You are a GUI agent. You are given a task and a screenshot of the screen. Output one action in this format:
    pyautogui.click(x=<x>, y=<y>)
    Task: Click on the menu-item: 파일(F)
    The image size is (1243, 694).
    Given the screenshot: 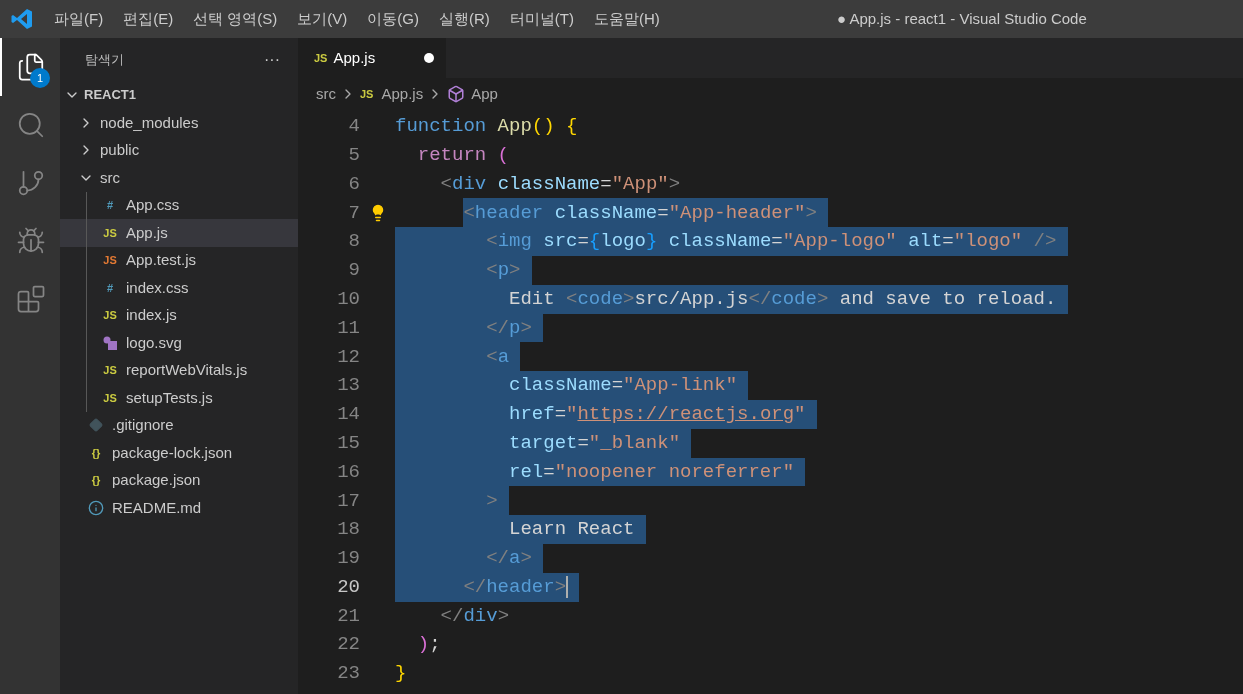 What is the action you would take?
    pyautogui.click(x=79, y=19)
    